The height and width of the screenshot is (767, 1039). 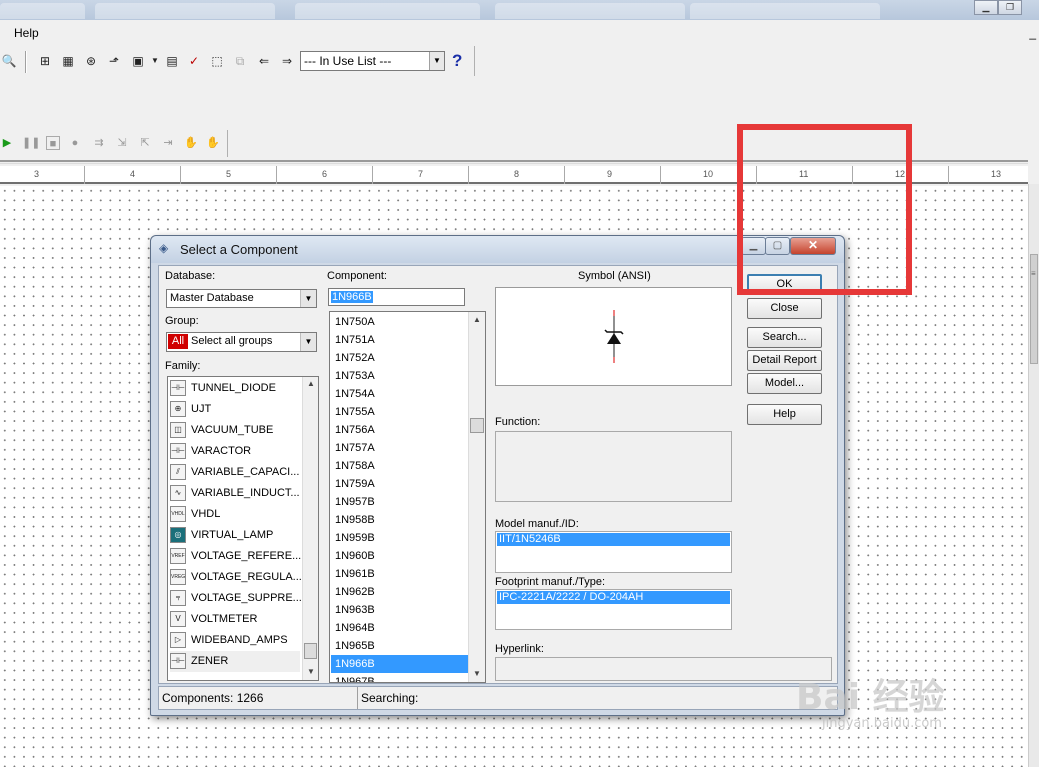 What do you see at coordinates (399, 538) in the screenshot?
I see `list-item: 1N959B` at bounding box center [399, 538].